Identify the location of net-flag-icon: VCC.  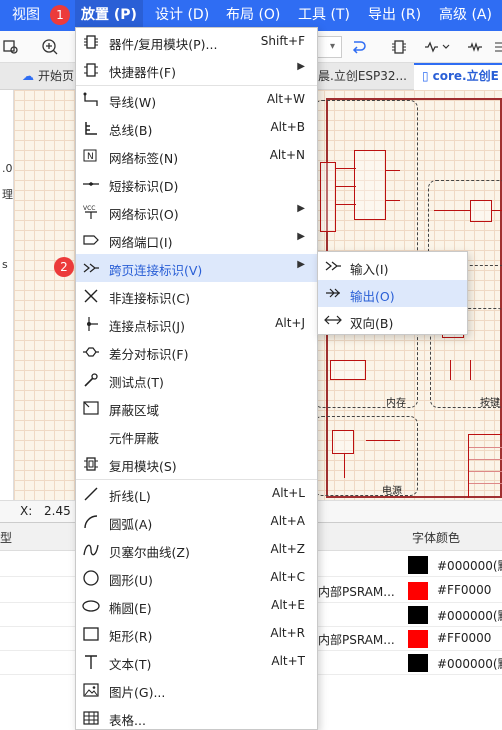
(91, 212).